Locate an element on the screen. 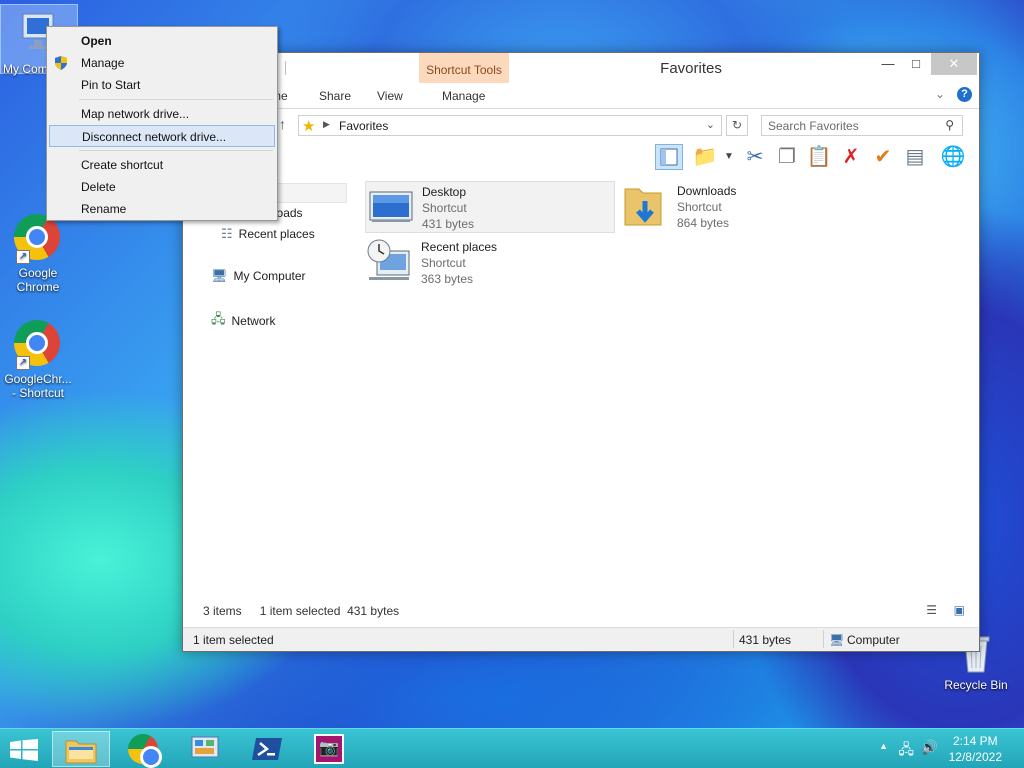 This screenshot has height=768, width=1024. taskbar-control-panel is located at coordinates (205, 749).